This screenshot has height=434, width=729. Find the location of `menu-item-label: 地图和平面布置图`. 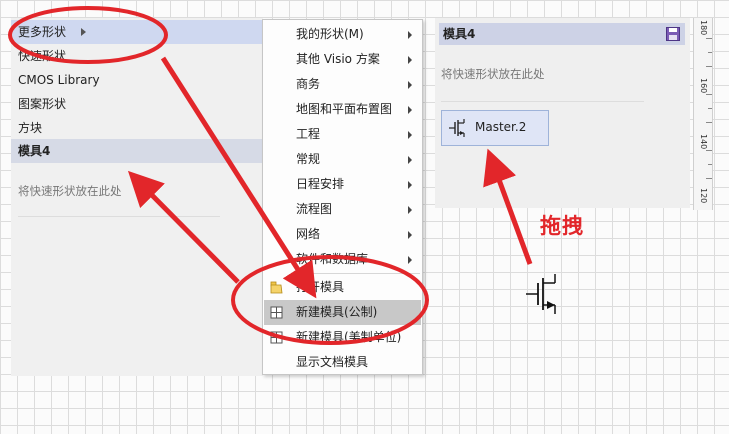

menu-item-label: 地图和平面布置图 is located at coordinates (344, 109).